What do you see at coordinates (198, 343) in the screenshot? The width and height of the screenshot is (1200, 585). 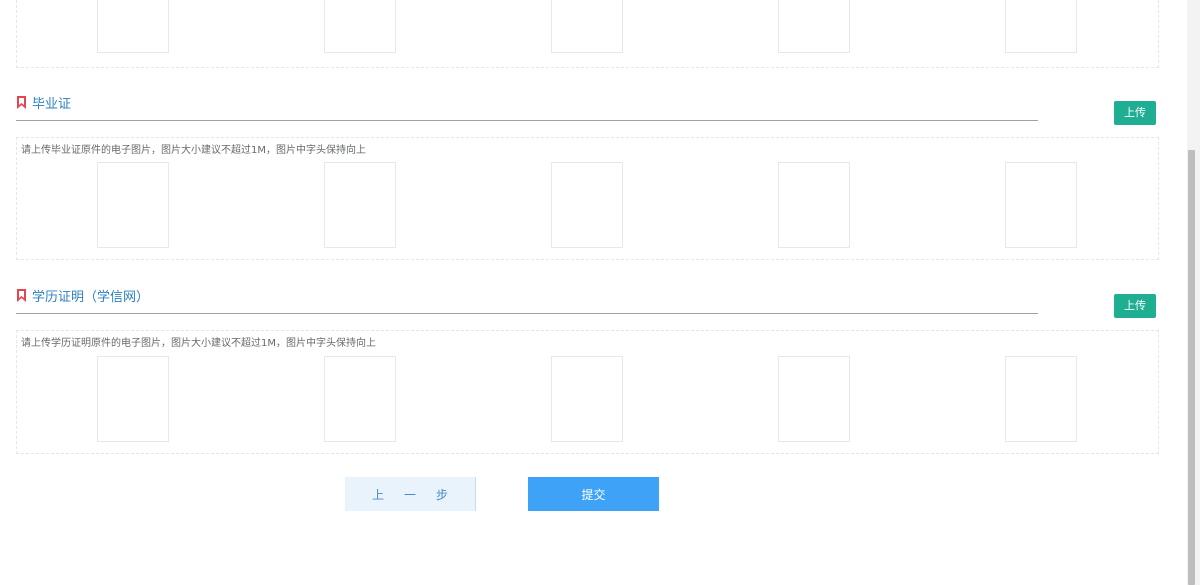 I see `upload-hint: 请上传学历证明原件的电子图片，图片大小建议不超过1M，图片中字头保持向上` at bounding box center [198, 343].